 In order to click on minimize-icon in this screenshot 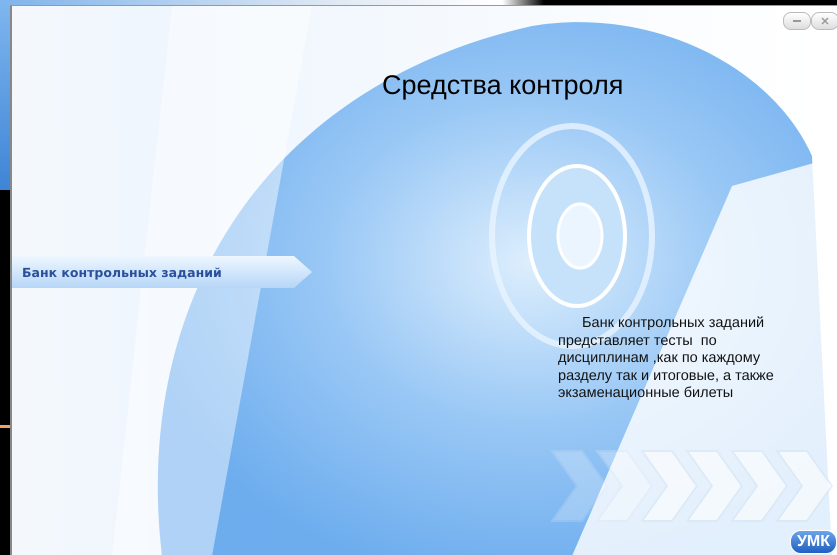, I will do `click(797, 21)`.